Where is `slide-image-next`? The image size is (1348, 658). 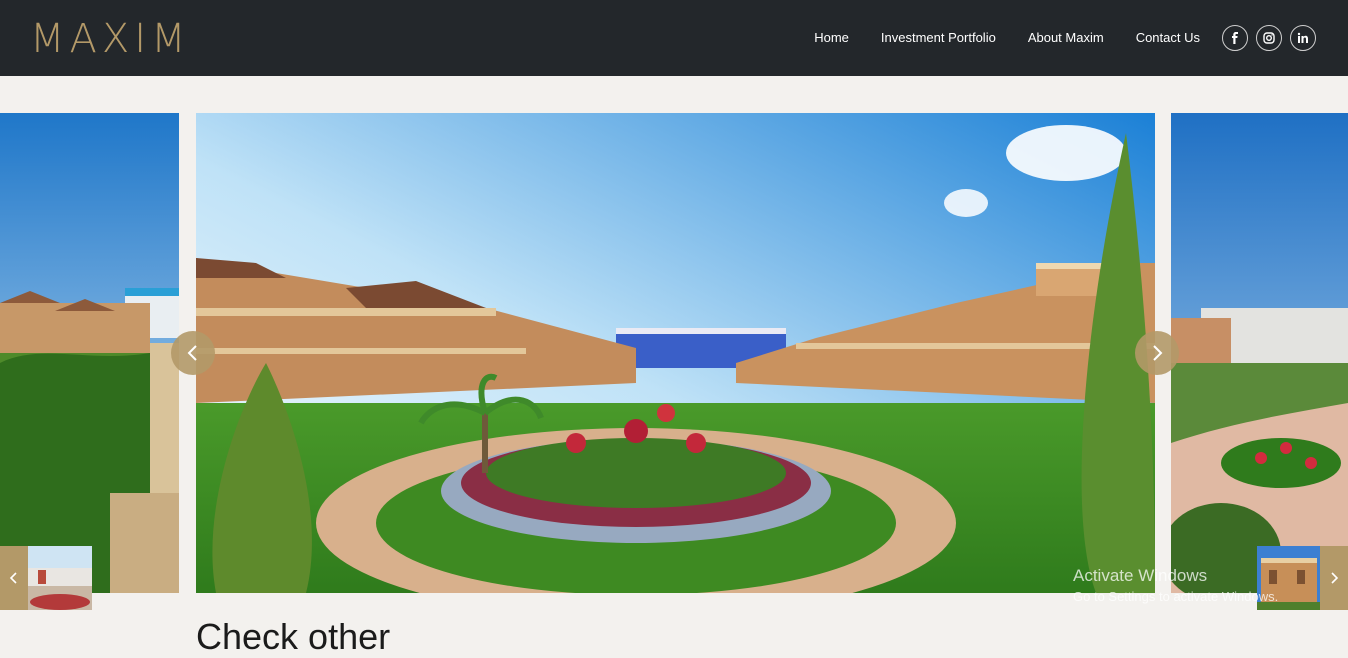 slide-image-next is located at coordinates (1259, 353).